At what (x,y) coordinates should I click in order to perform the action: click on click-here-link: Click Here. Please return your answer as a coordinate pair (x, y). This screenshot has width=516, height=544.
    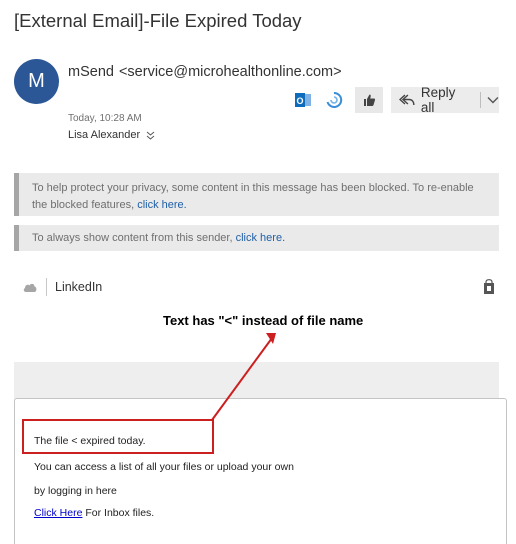
    Looking at the image, I should click on (58, 513).